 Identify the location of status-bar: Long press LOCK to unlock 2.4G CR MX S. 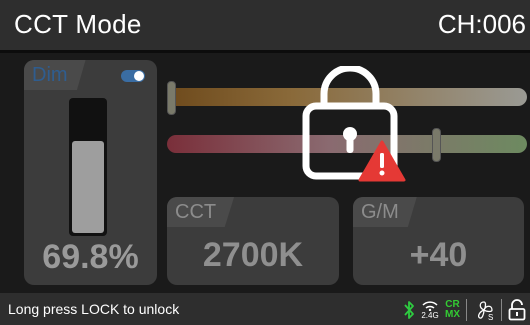
(265, 309).